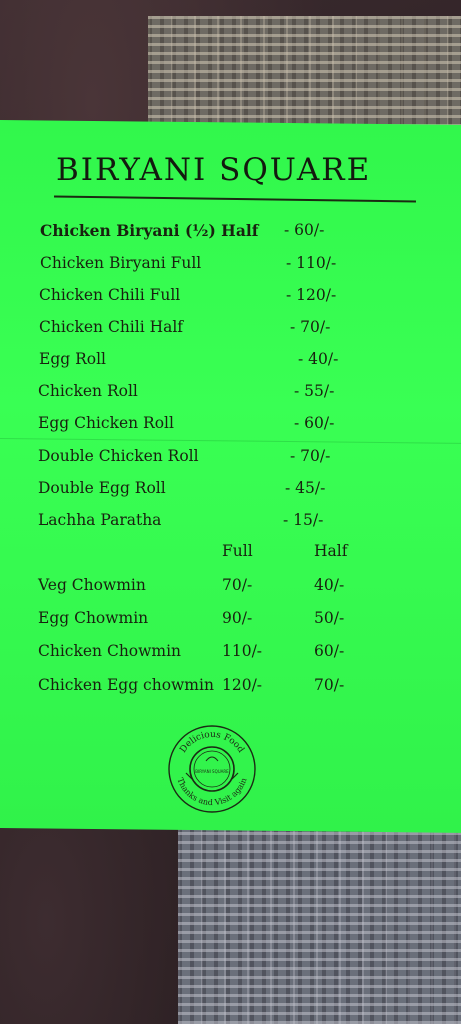 The image size is (461, 1024). Describe the element at coordinates (111, 327) in the screenshot. I see `item-name: Chicken Chili Half` at that location.